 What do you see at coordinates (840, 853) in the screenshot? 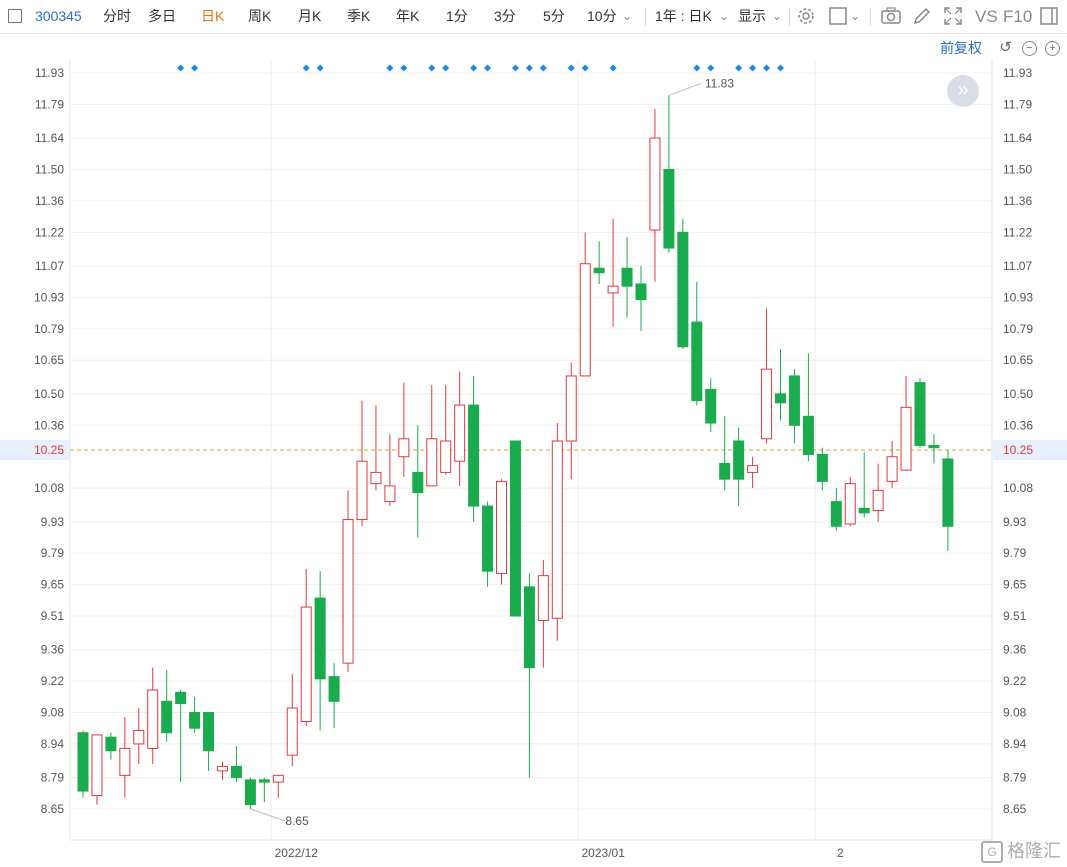
I see `x-tick-label: 2` at bounding box center [840, 853].